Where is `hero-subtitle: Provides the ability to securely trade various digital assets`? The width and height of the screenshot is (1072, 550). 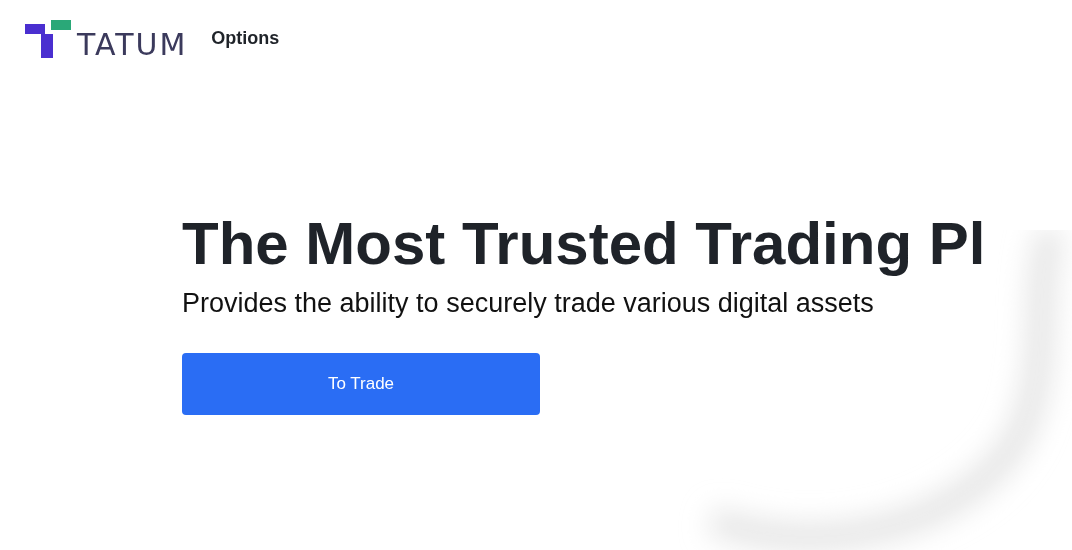 hero-subtitle: Provides the ability to securely trade various digital assets is located at coordinates (528, 303).